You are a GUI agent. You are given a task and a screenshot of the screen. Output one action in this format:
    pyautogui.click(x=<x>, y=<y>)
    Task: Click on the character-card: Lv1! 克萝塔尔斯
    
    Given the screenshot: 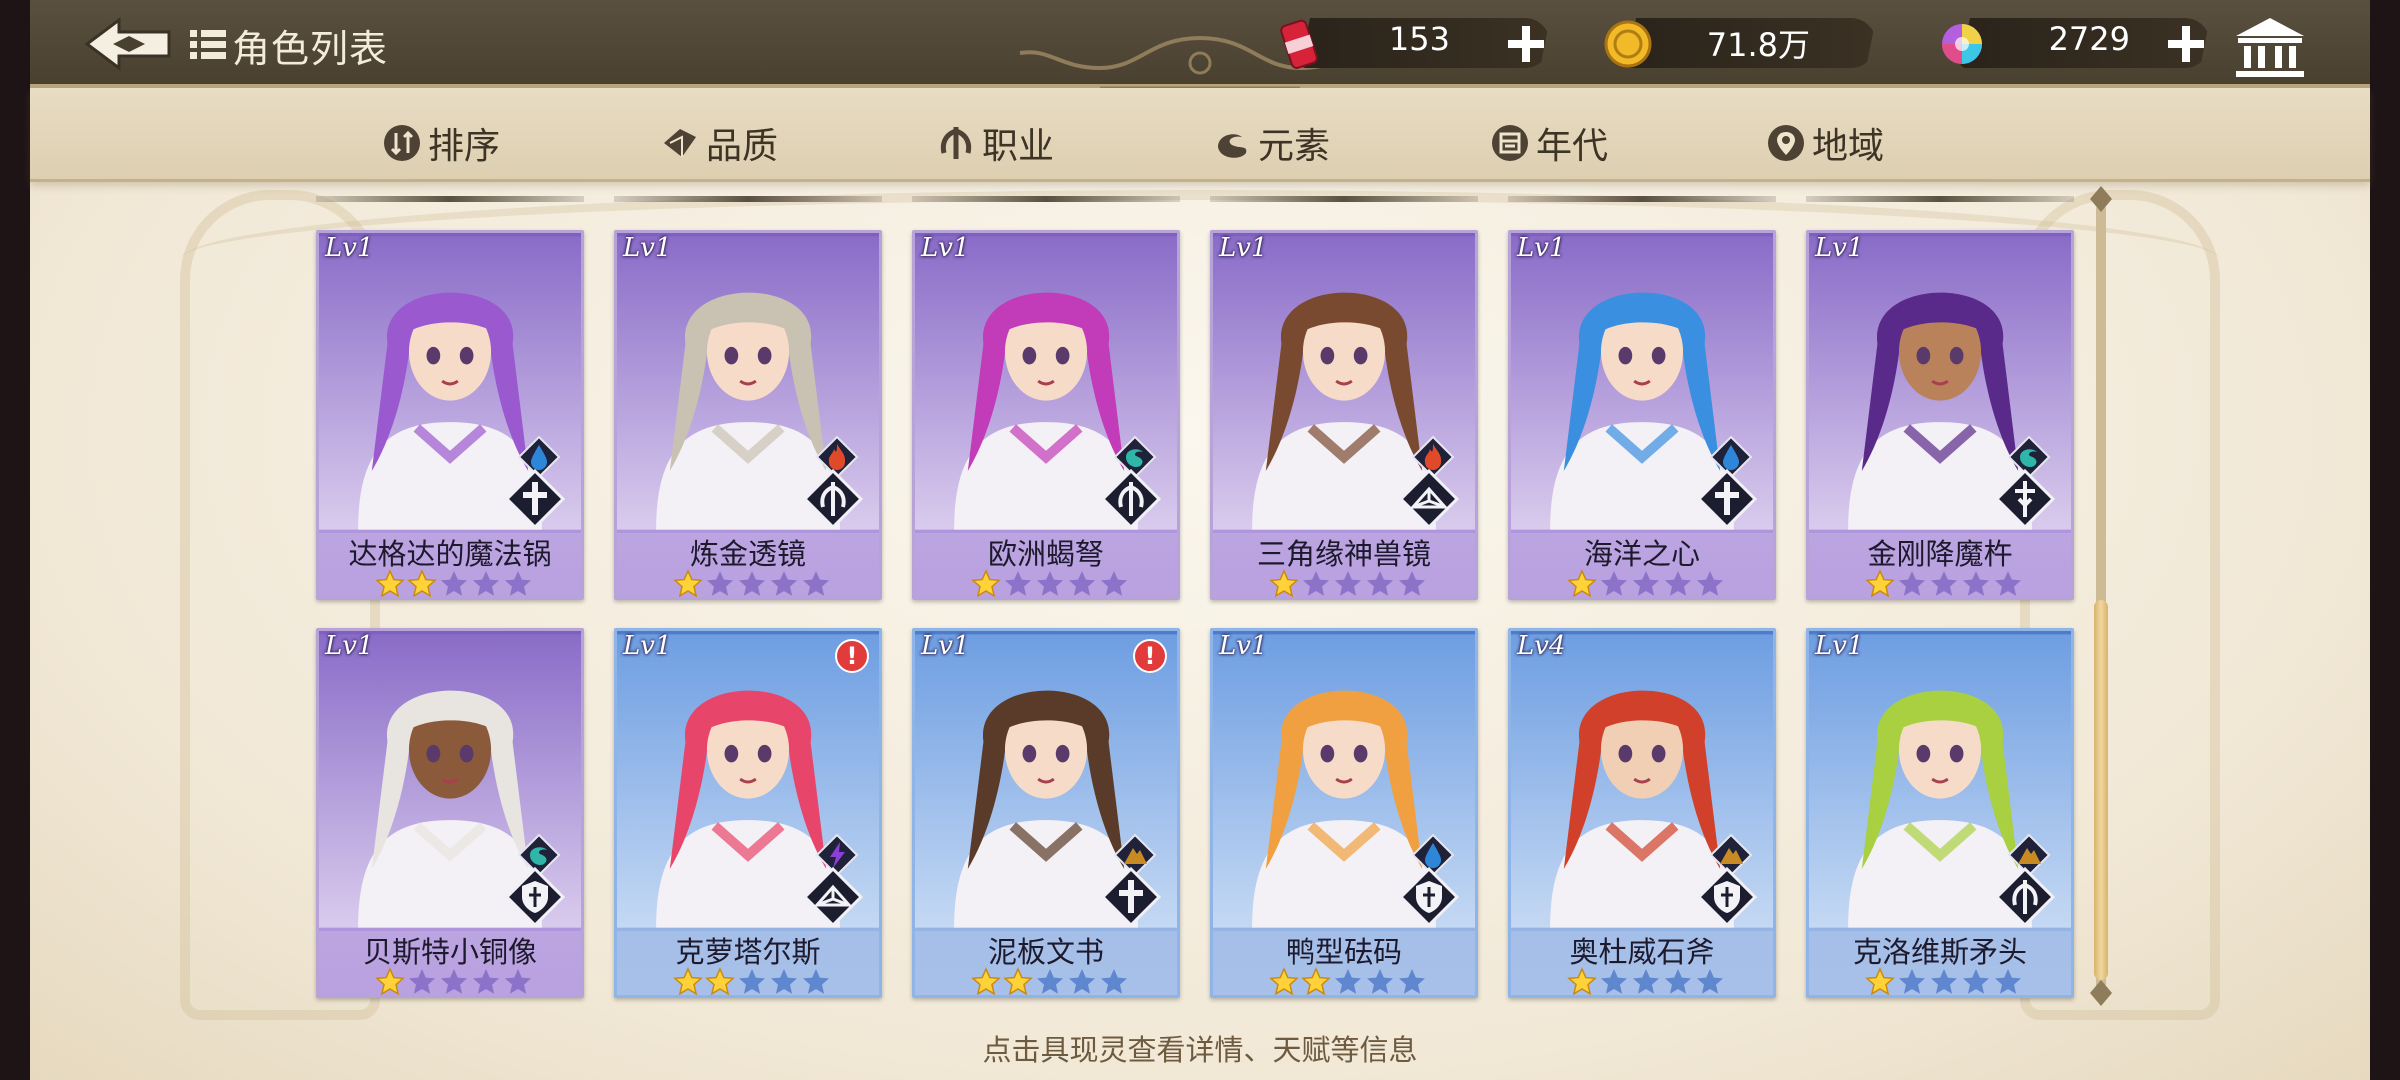 What is the action you would take?
    pyautogui.click(x=748, y=813)
    